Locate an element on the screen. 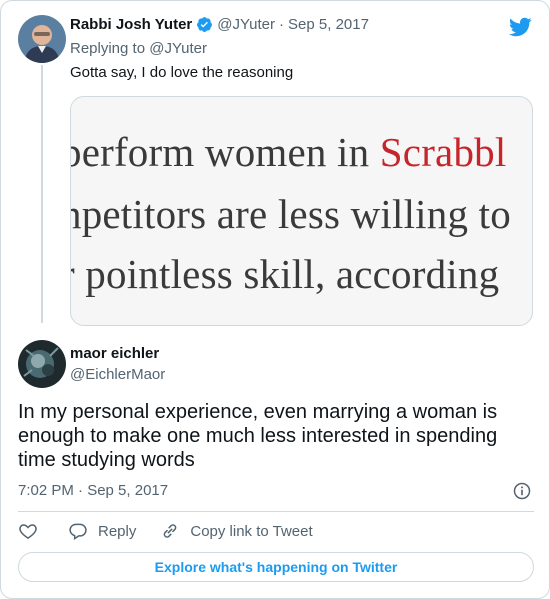  verified-badge-icon is located at coordinates (205, 24).